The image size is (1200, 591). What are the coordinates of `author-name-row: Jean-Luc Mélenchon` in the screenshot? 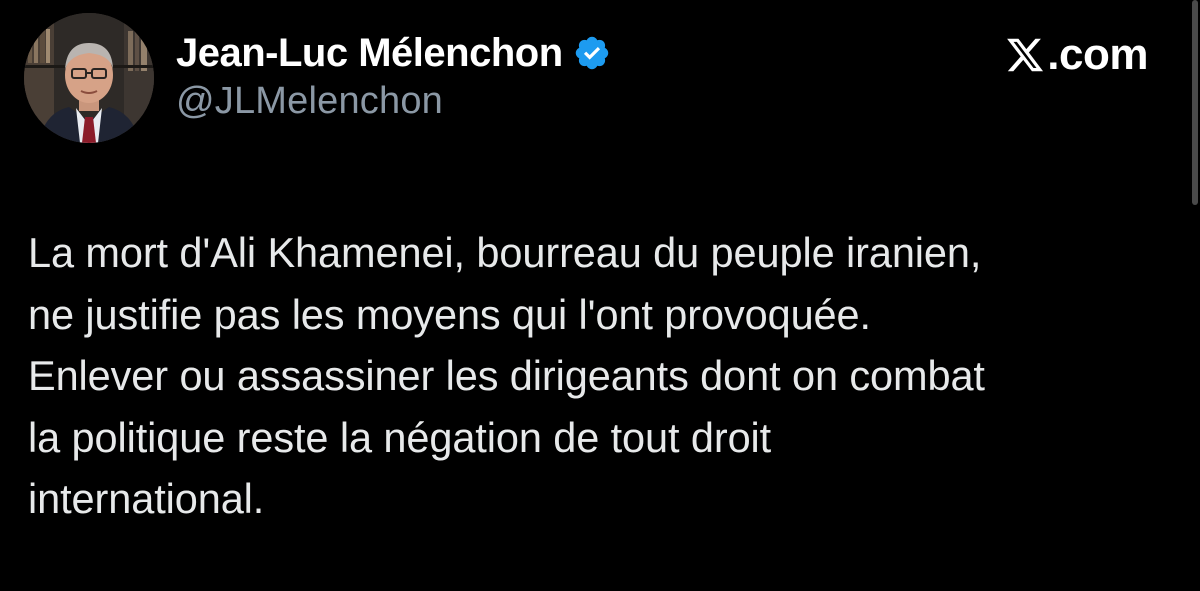 It's located at (393, 53).